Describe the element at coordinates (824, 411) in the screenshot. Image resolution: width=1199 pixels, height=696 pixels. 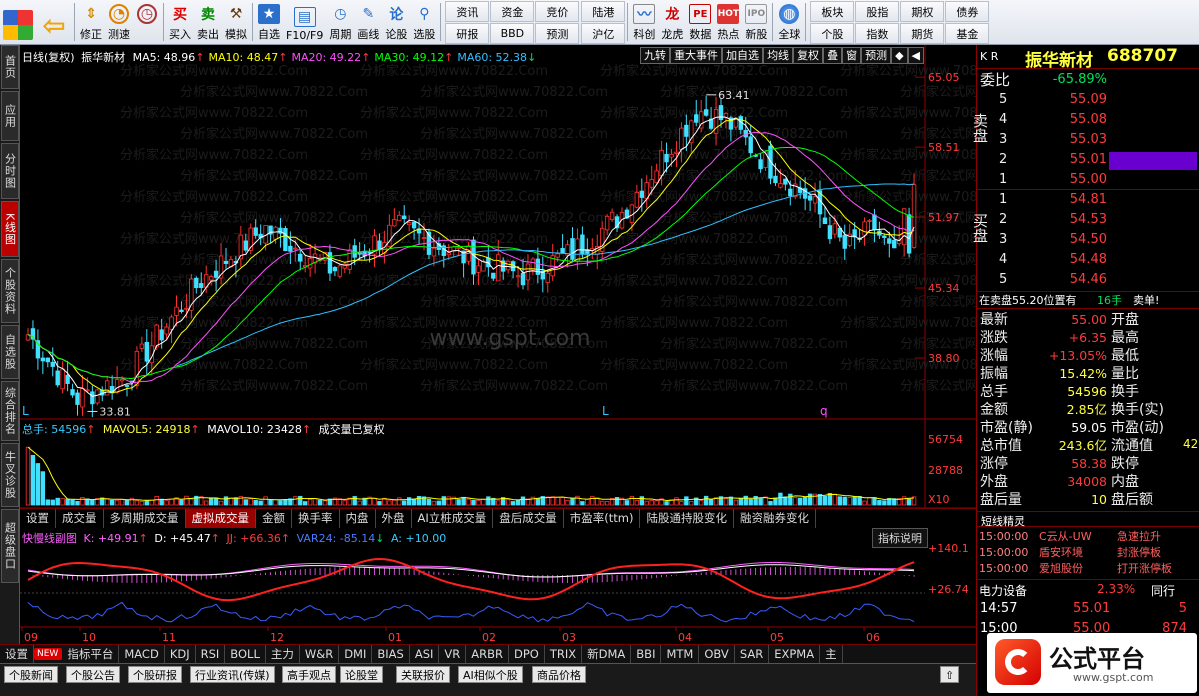
I see `event-marker: q` at that location.